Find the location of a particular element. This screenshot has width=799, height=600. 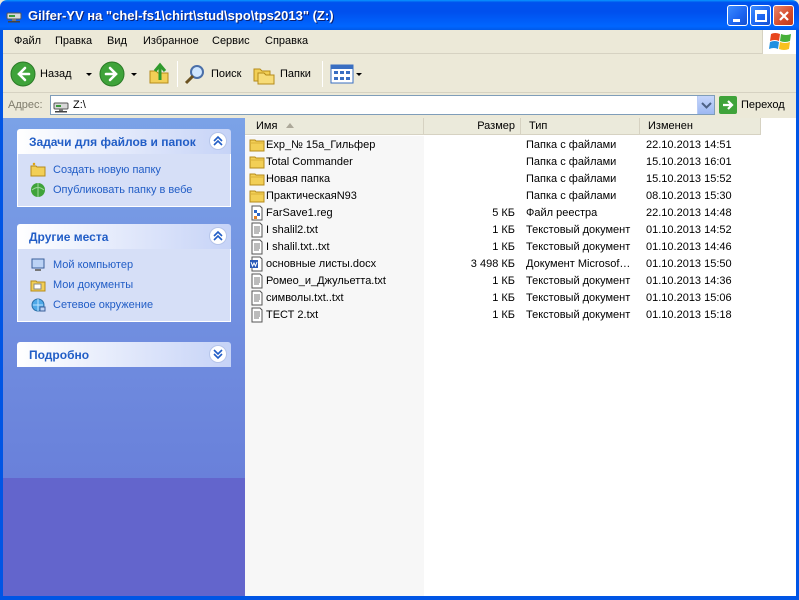

column-header-type: Тип is located at coordinates (580, 126).